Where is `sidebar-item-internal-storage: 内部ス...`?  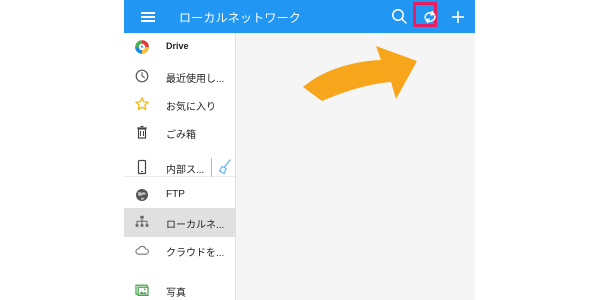
sidebar-item-internal-storage: 内部ス... is located at coordinates (179, 167).